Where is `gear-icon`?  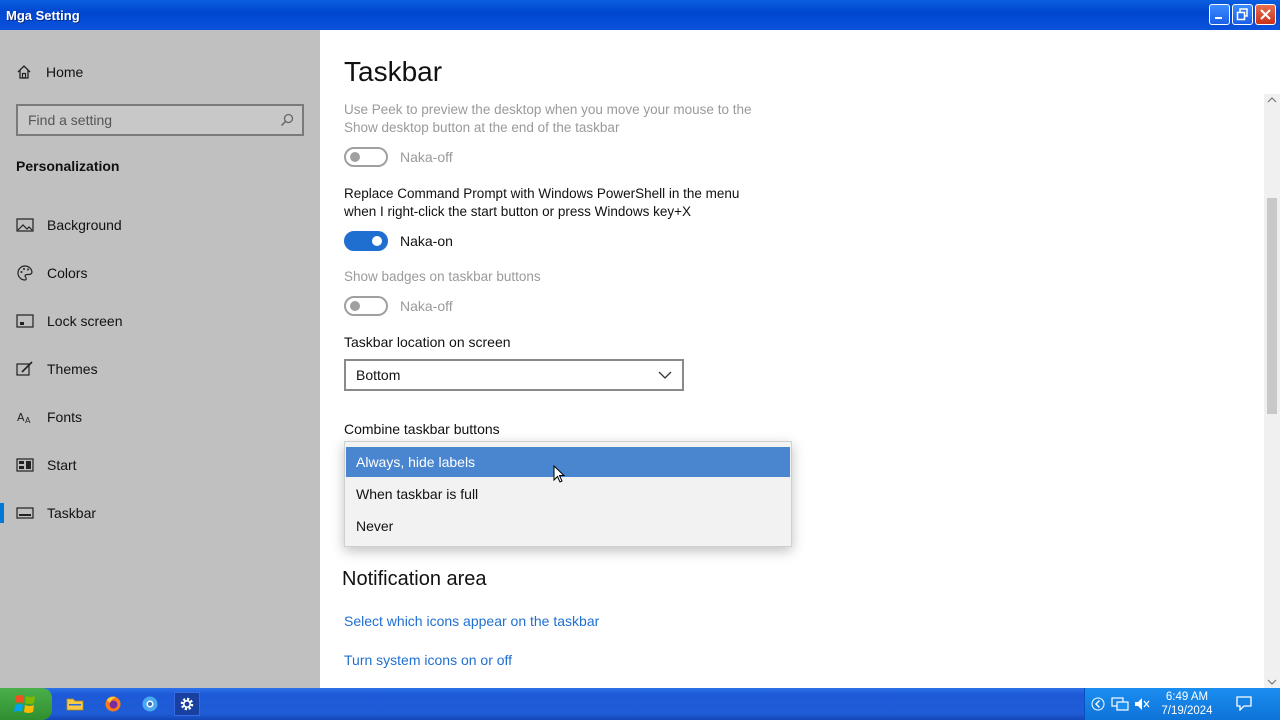
gear-icon is located at coordinates (187, 704).